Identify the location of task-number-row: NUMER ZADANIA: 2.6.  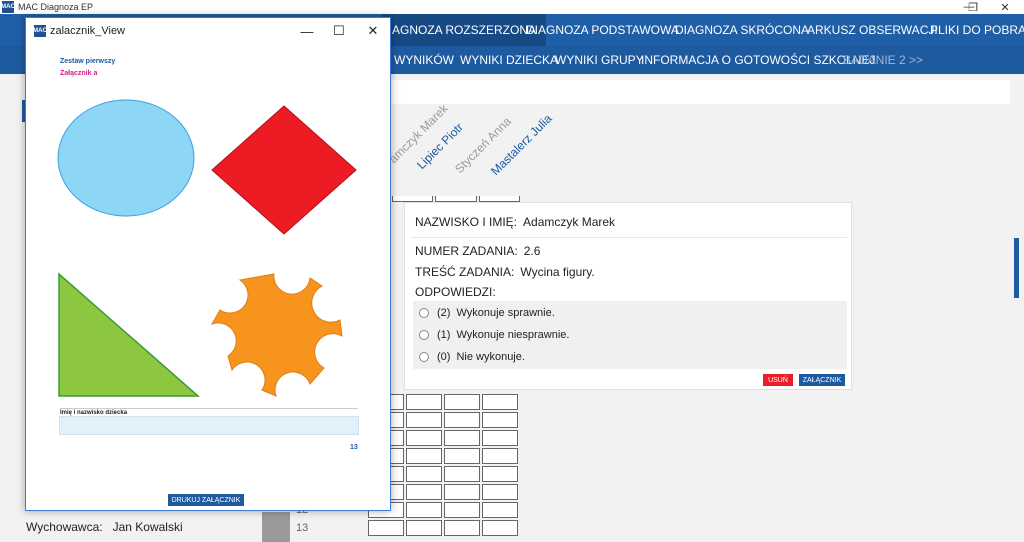
(477, 251).